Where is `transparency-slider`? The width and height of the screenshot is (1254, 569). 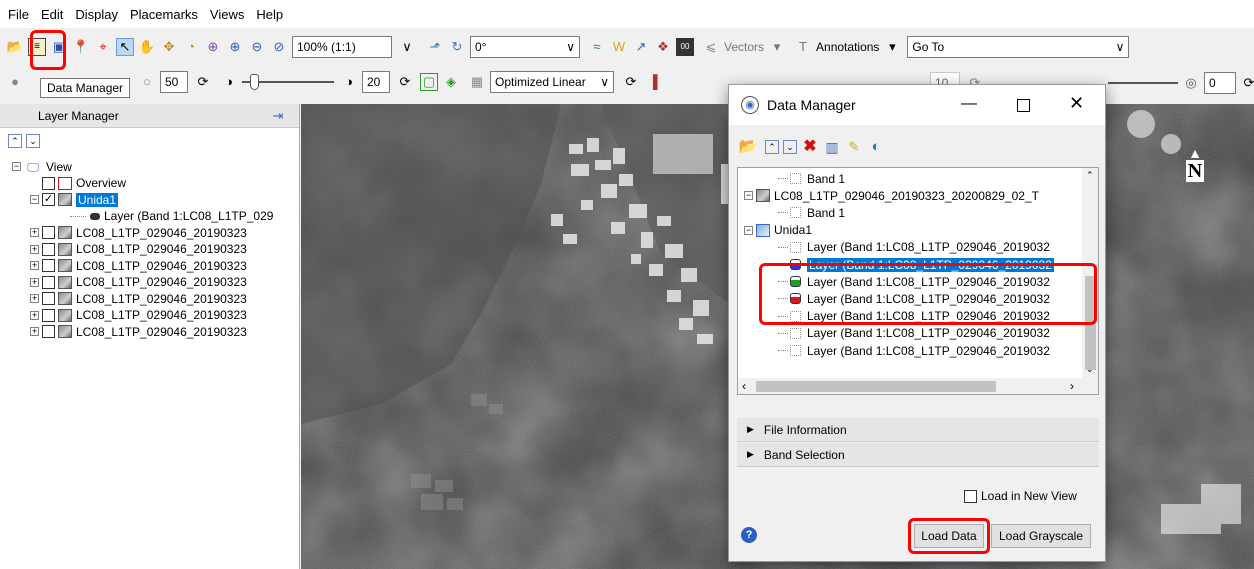 transparency-slider is located at coordinates (1143, 83).